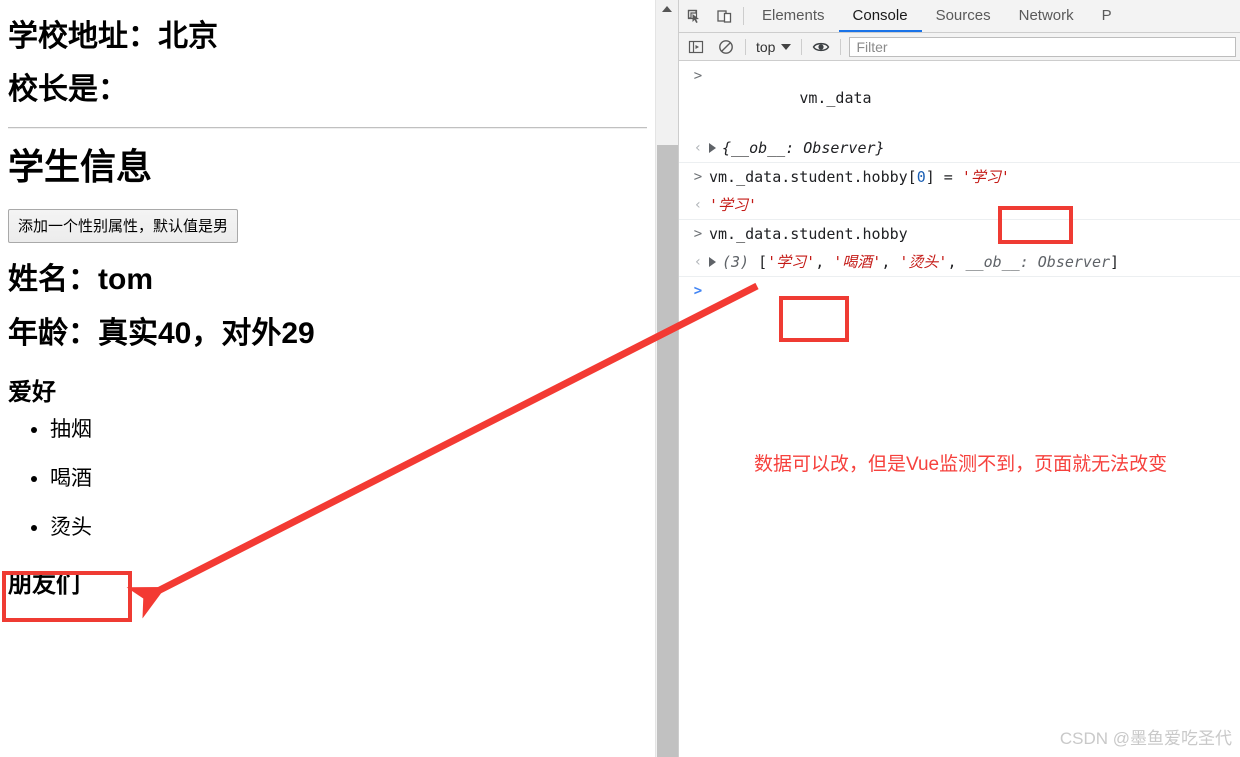  Describe the element at coordinates (1107, 16) in the screenshot. I see `tab-performance: P` at that location.